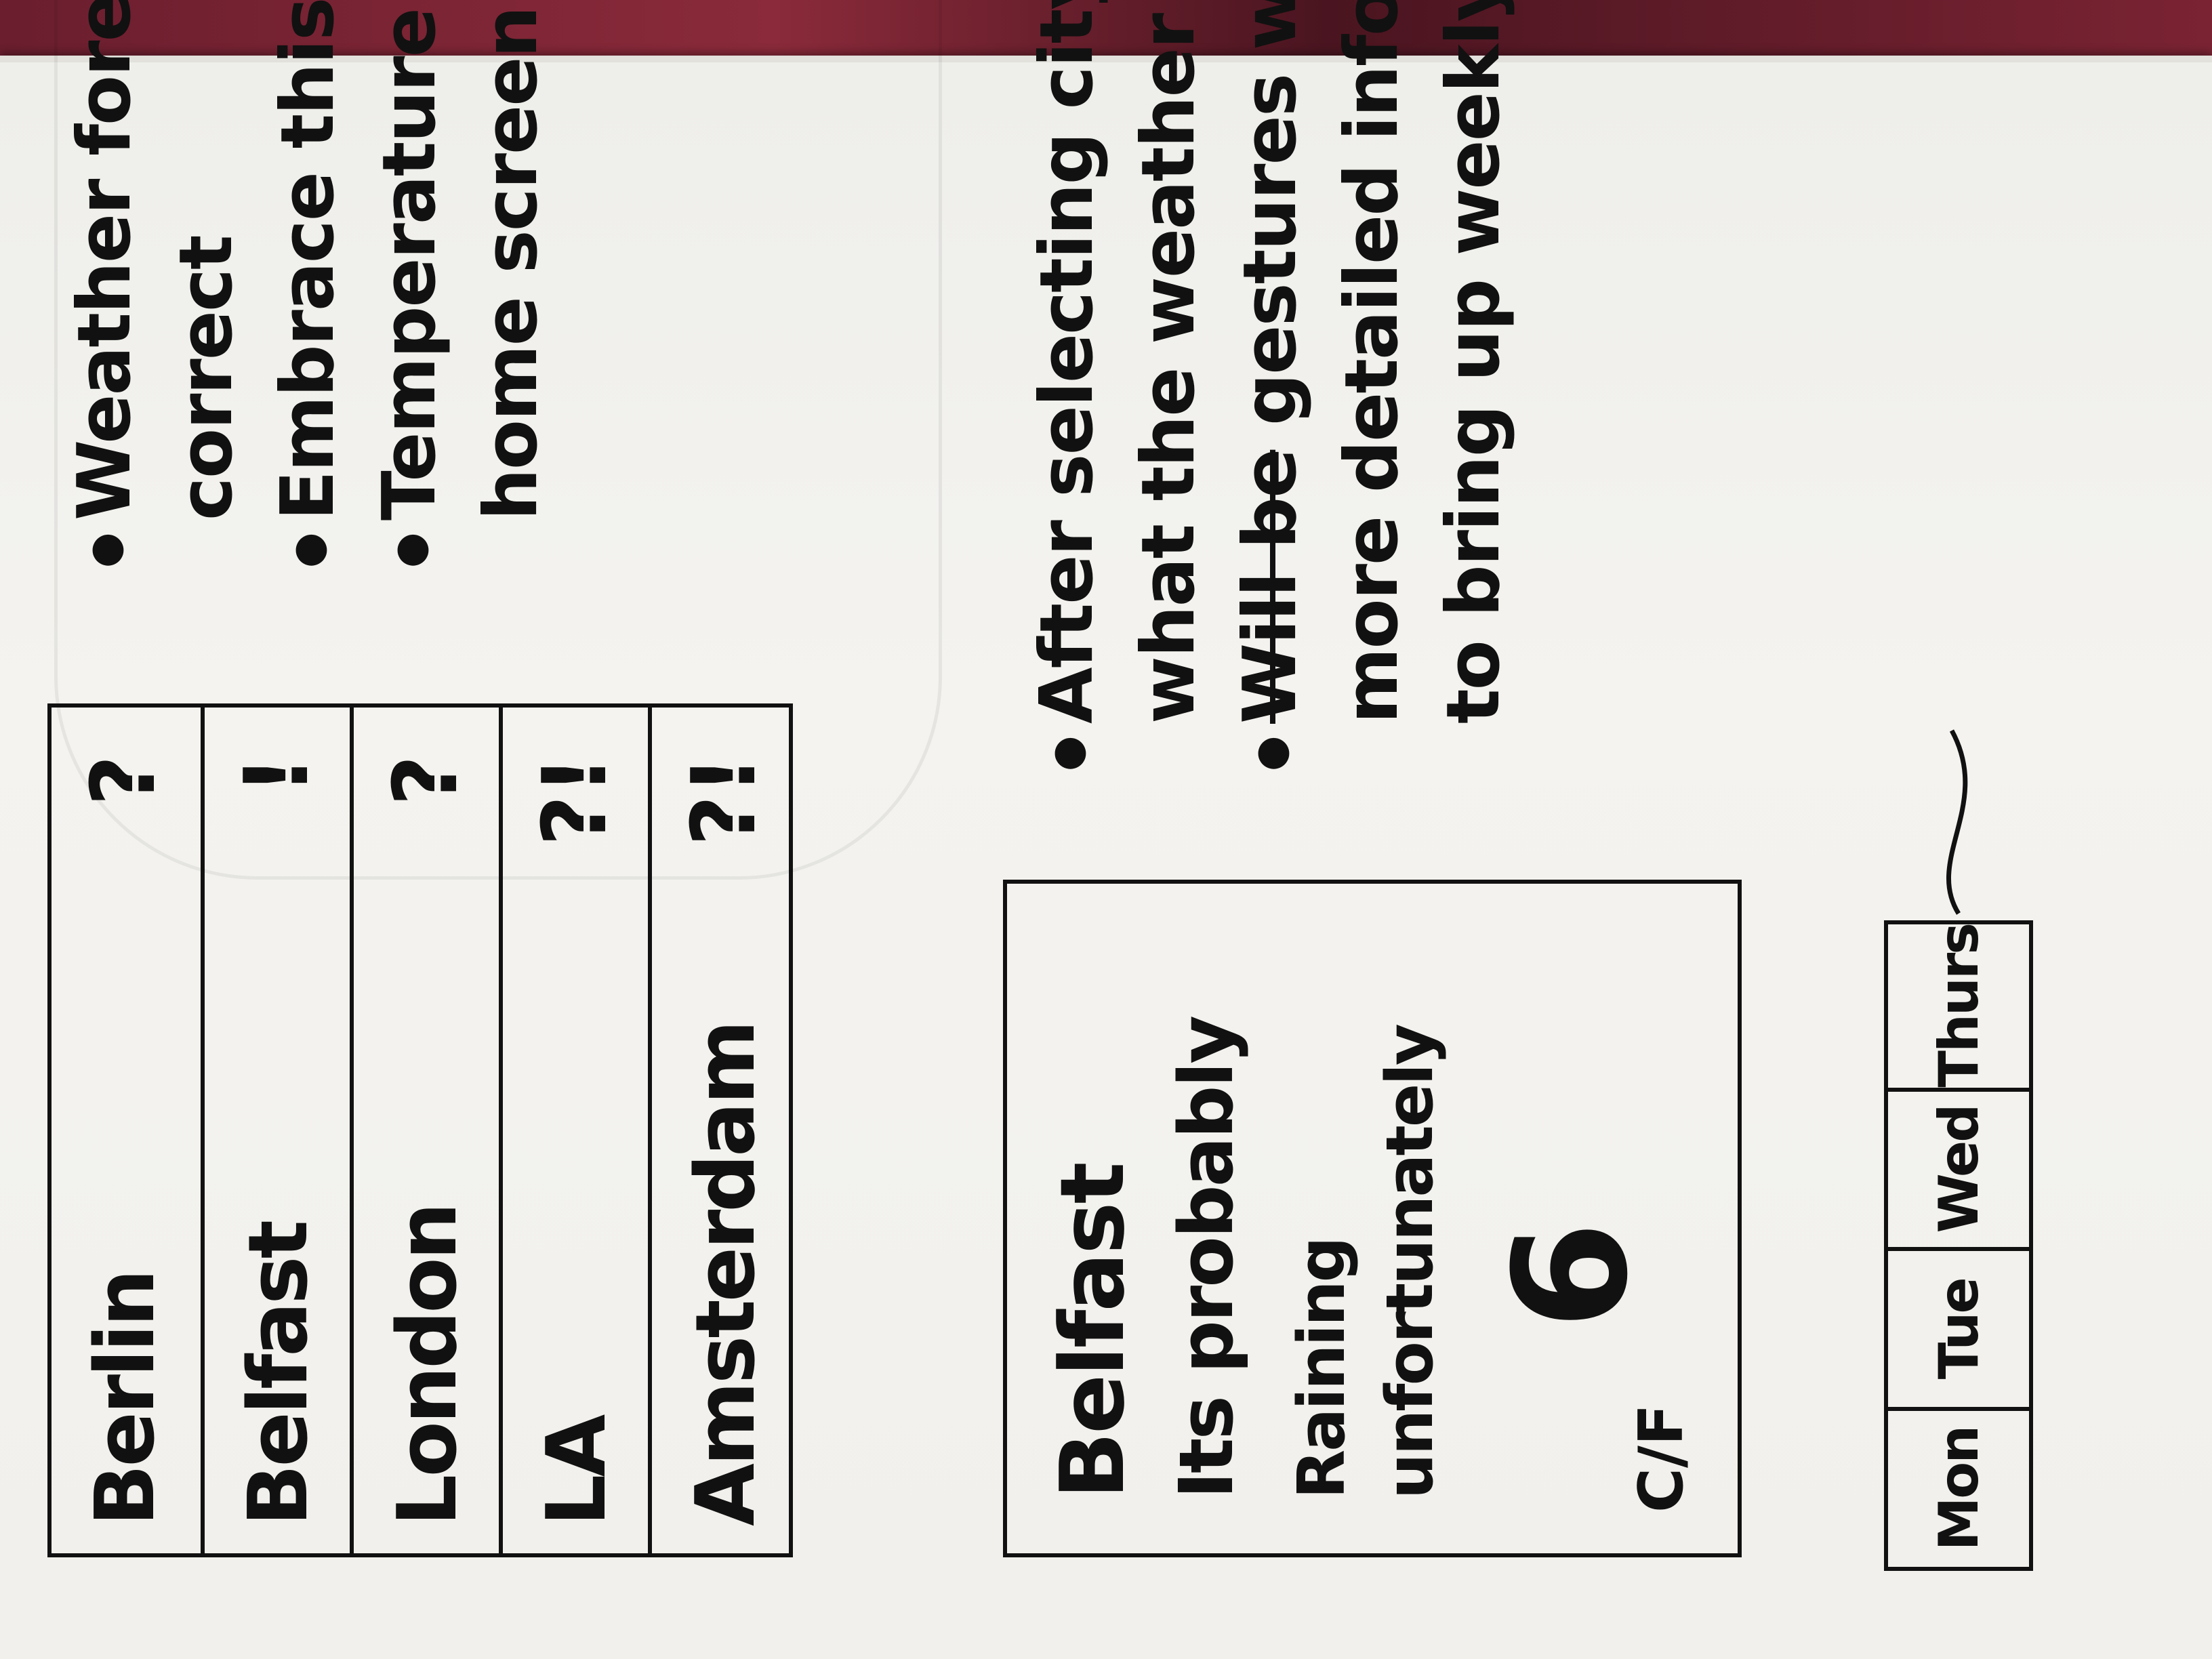 The image size is (2212, 1659). I want to click on weekly-forecast-strip: Mon Tue Wed Thurs, so click(1959, 1245).